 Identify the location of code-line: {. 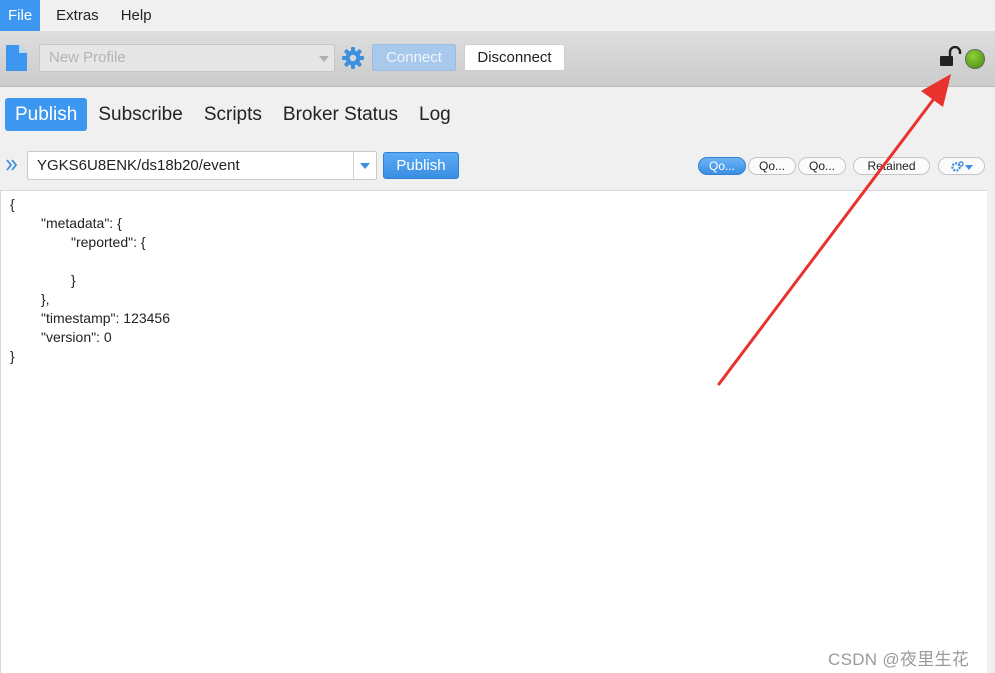
(12, 204).